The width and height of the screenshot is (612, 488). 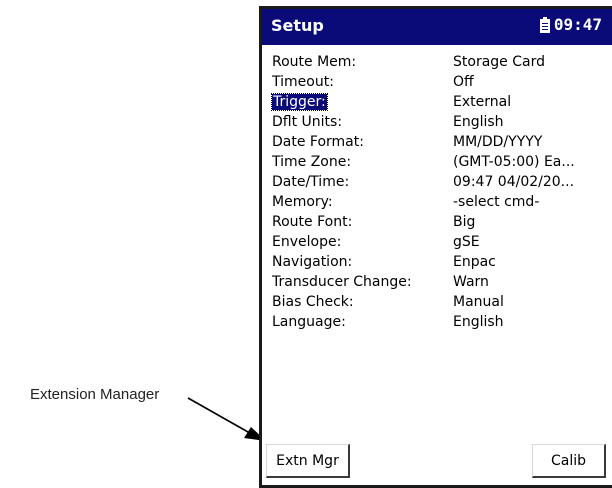 I want to click on setting-row-route-mem: Route Mem: Storage Card, so click(x=442, y=62).